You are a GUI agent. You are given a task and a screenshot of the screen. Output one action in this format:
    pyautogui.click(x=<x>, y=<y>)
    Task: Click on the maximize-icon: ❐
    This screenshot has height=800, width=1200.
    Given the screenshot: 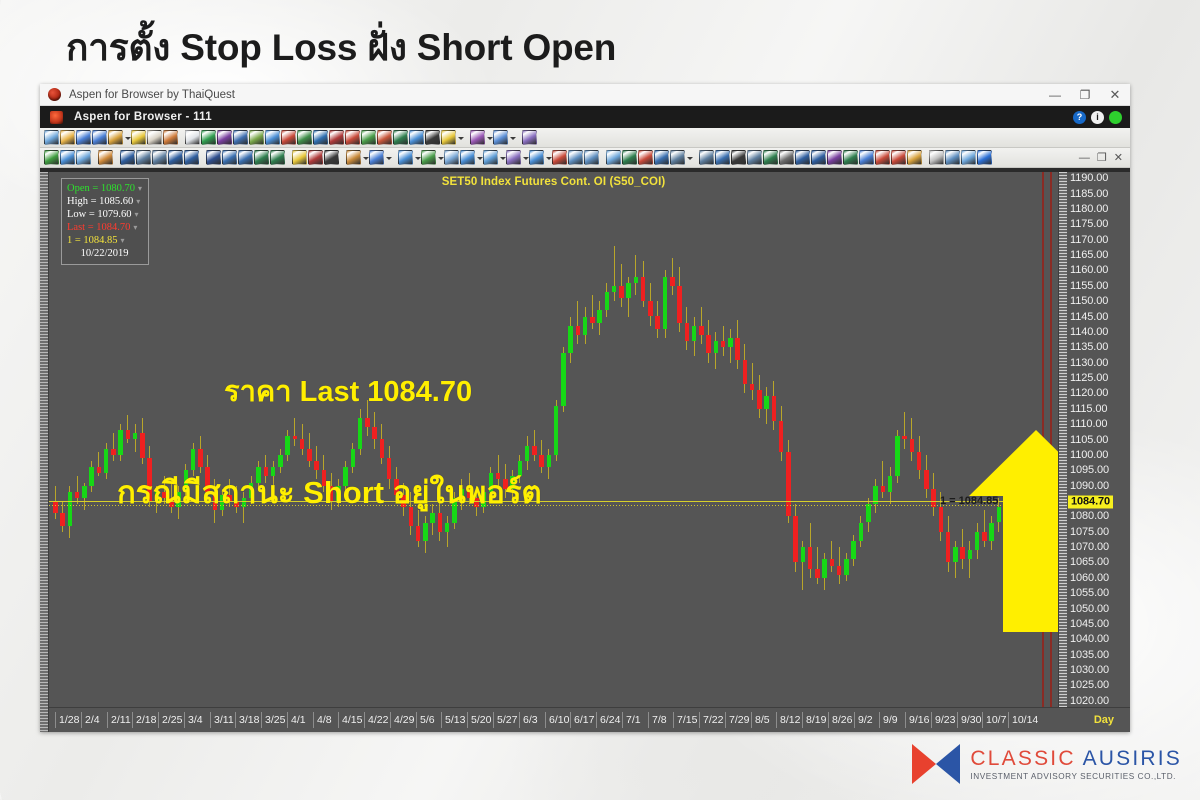 What is the action you would take?
    pyautogui.click(x=1085, y=94)
    